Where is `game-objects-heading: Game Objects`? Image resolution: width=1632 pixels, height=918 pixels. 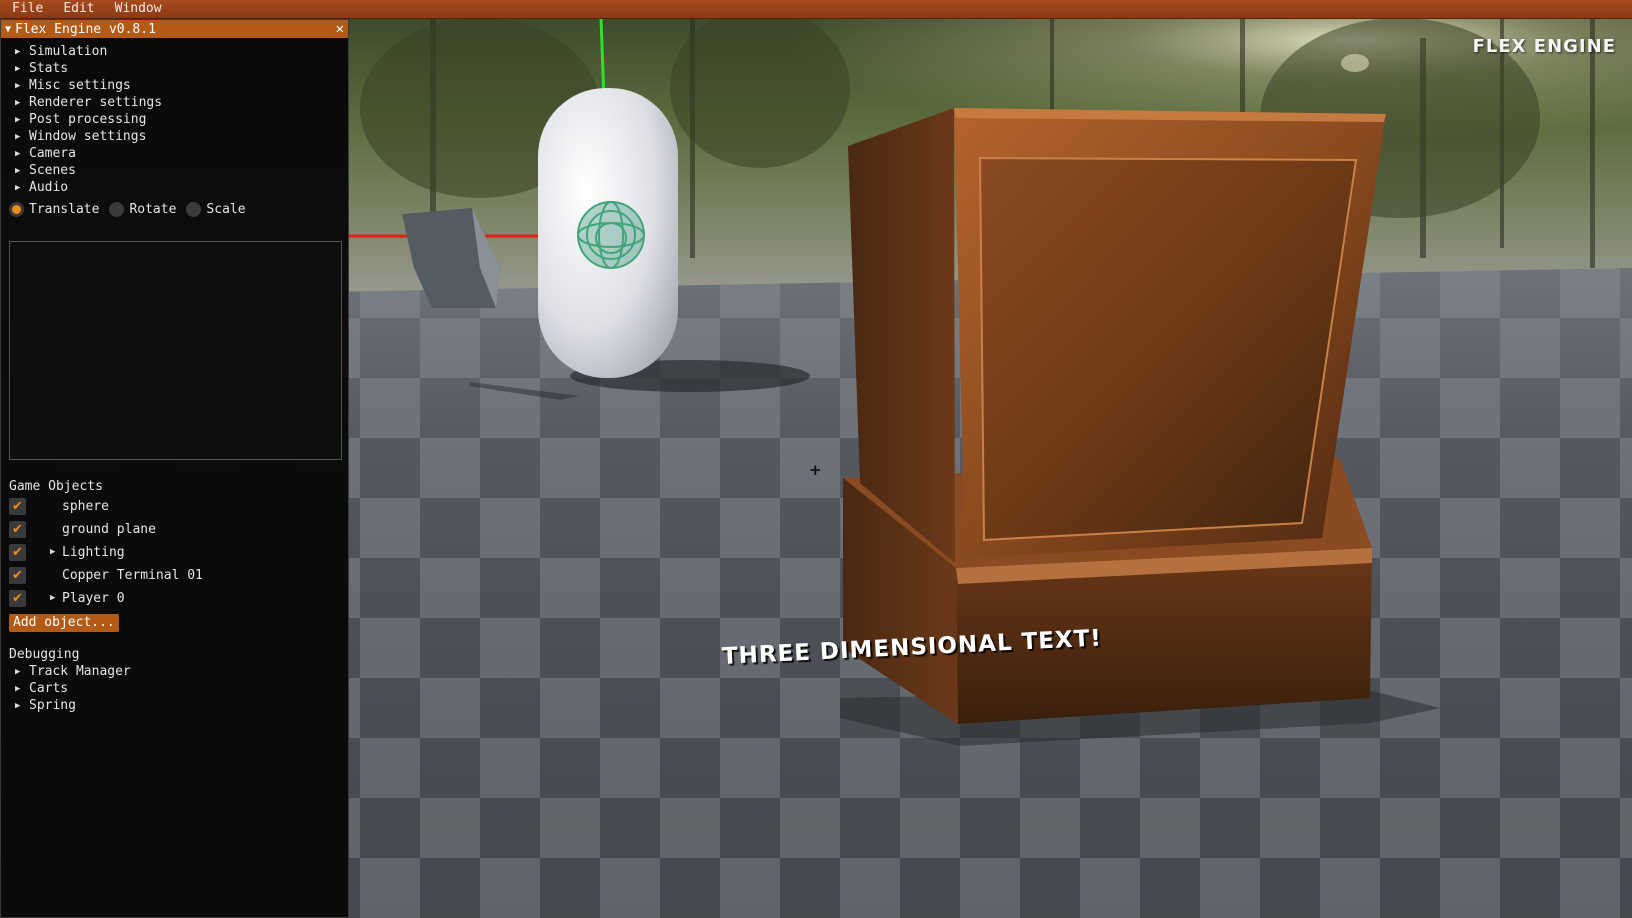
game-objects-heading: Game Objects is located at coordinates (56, 486).